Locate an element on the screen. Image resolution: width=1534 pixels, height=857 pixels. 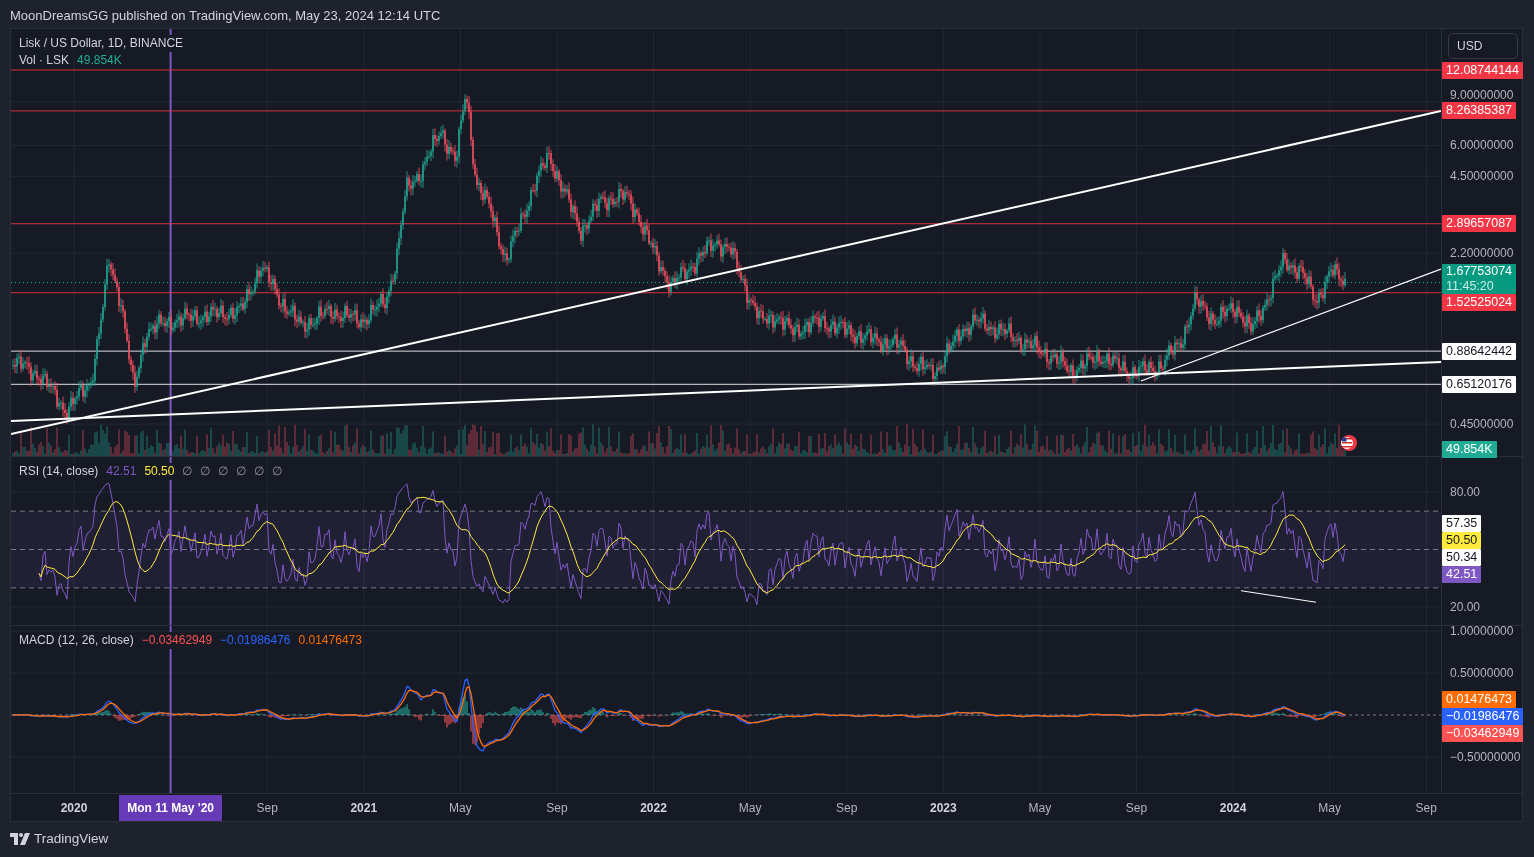
current-price: 1.67753074 is located at coordinates (1479, 272).